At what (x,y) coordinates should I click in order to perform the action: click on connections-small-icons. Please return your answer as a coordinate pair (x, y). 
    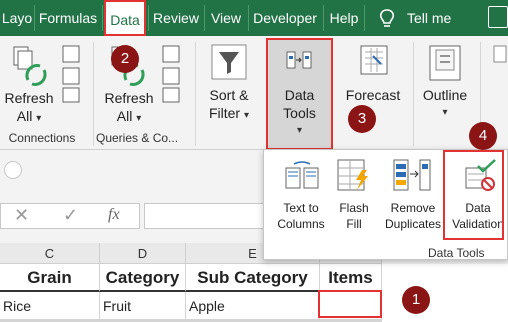
    Looking at the image, I should click on (71, 74).